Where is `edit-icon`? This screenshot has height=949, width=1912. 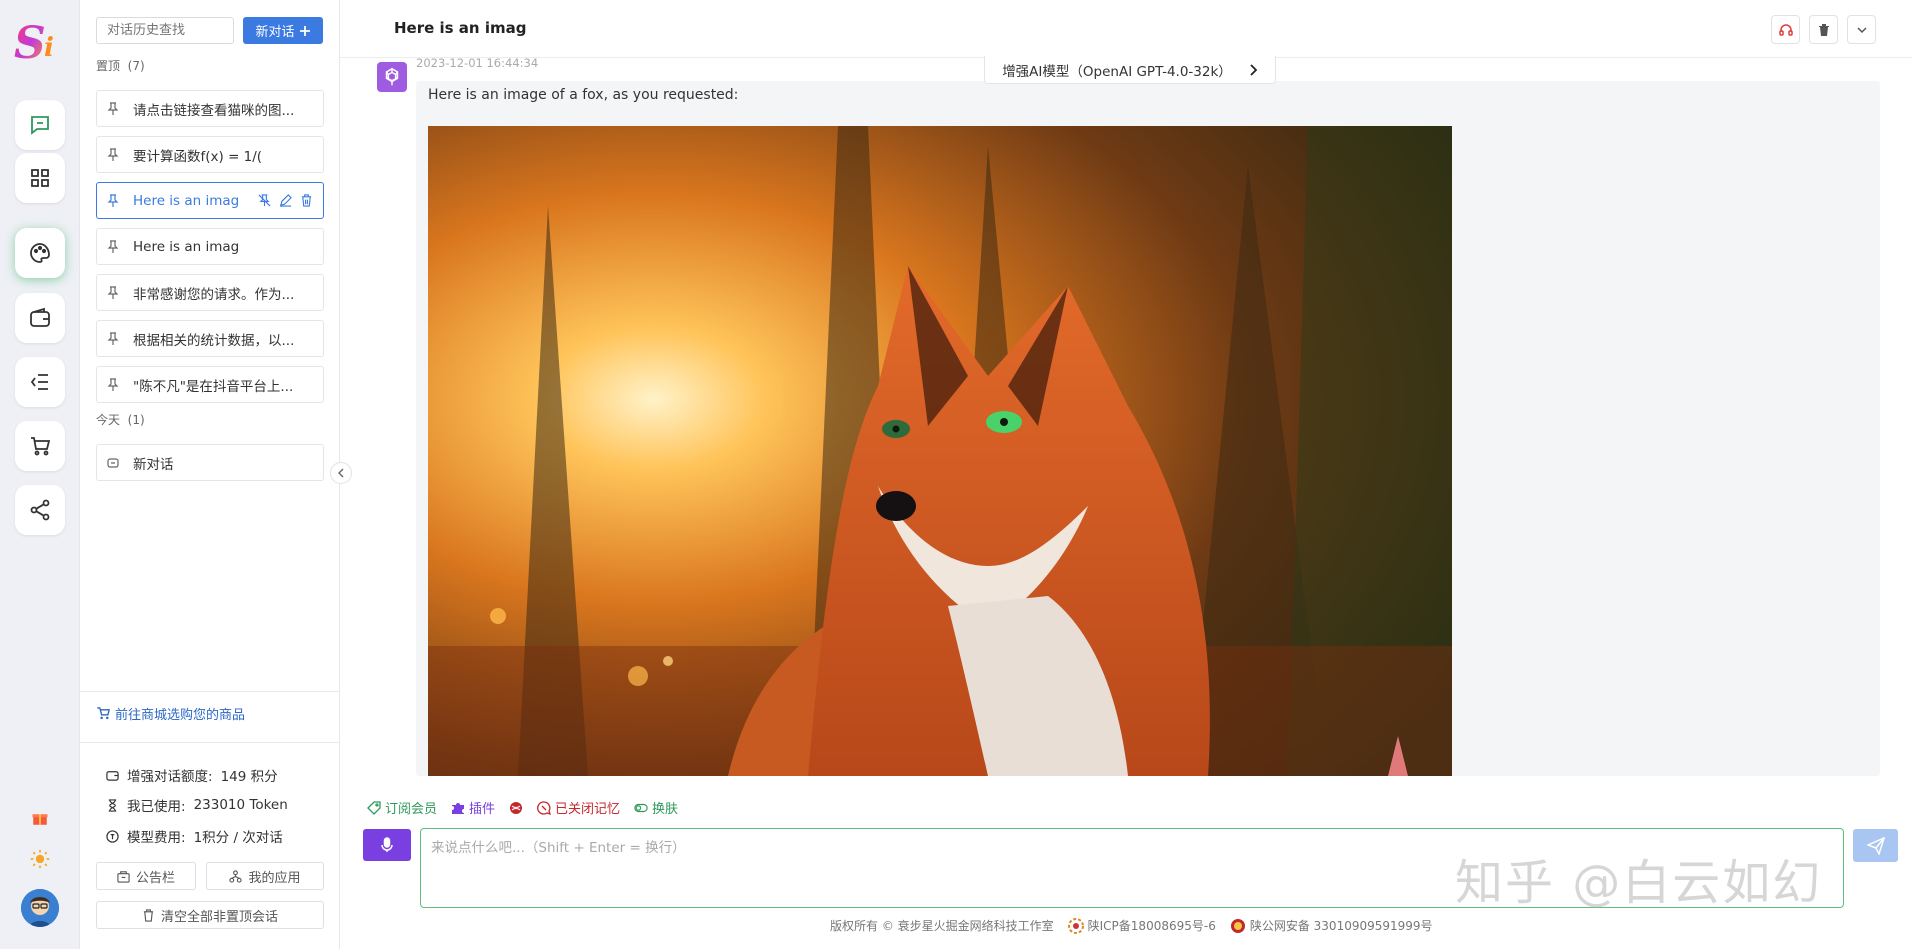 edit-icon is located at coordinates (285, 200).